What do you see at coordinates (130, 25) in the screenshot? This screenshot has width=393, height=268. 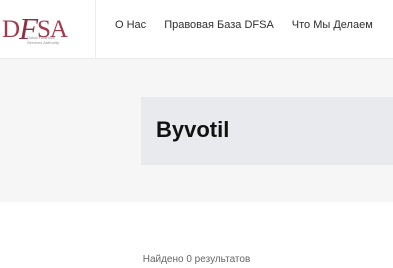 I see `nav-item-about: О Нас` at bounding box center [130, 25].